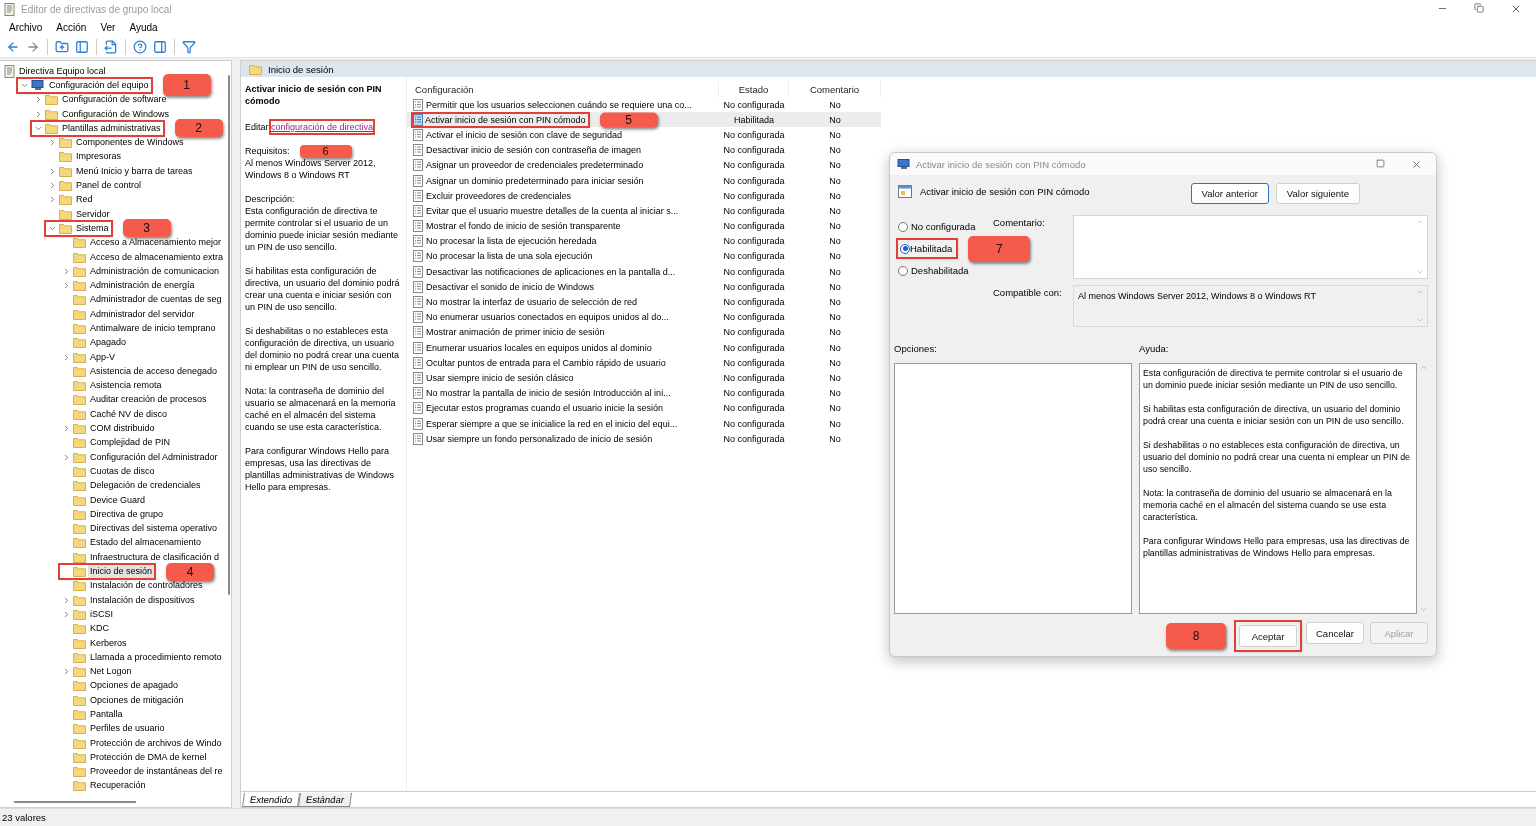 The height and width of the screenshot is (826, 1536). I want to click on tree-item: Administrador de cuentas de seg, so click(156, 300).